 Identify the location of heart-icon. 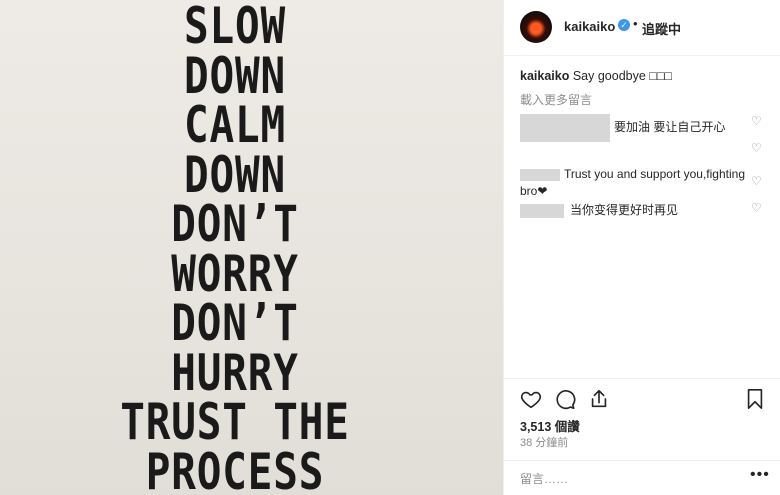
(531, 401).